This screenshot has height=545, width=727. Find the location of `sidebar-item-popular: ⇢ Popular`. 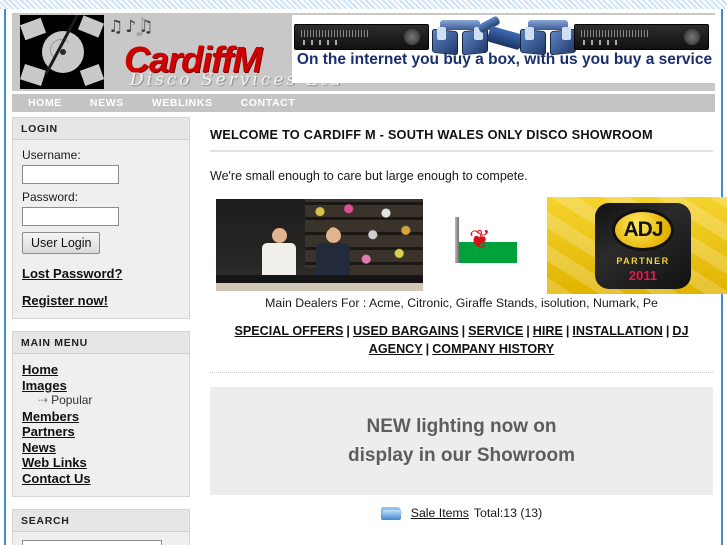

sidebar-item-popular: ⇢ Popular is located at coordinates (101, 401).